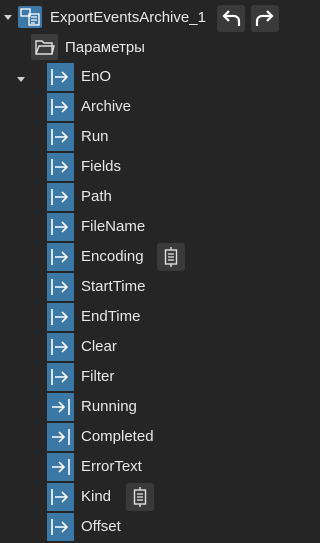 Image resolution: width=320 pixels, height=543 pixels. Describe the element at coordinates (141, 77) in the screenshot. I see `parameter-row-eno: EnO` at that location.